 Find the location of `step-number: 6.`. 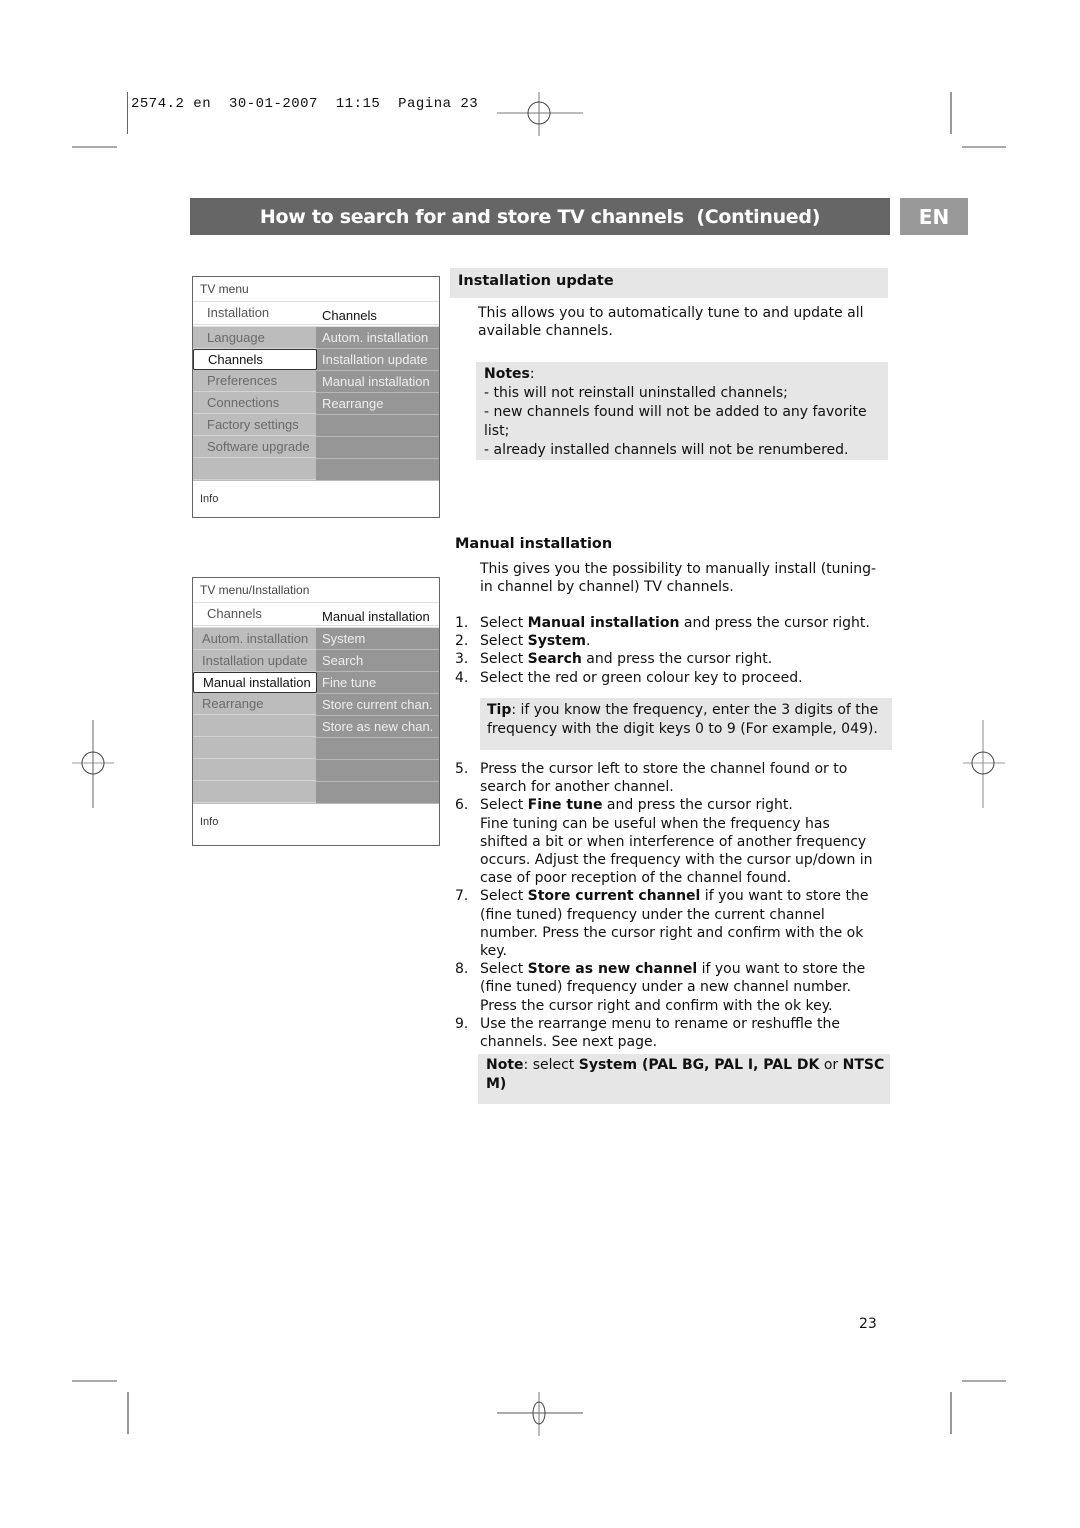

step-number: 6. is located at coordinates (462, 805).